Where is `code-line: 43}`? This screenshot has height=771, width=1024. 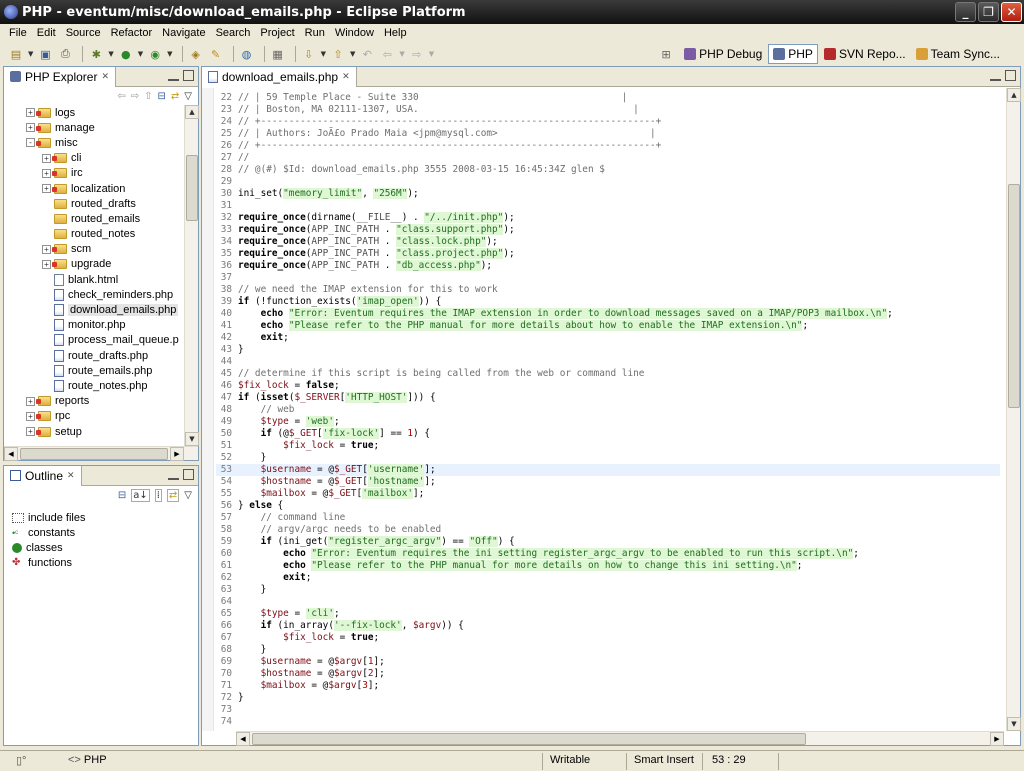 code-line: 43} is located at coordinates (608, 350).